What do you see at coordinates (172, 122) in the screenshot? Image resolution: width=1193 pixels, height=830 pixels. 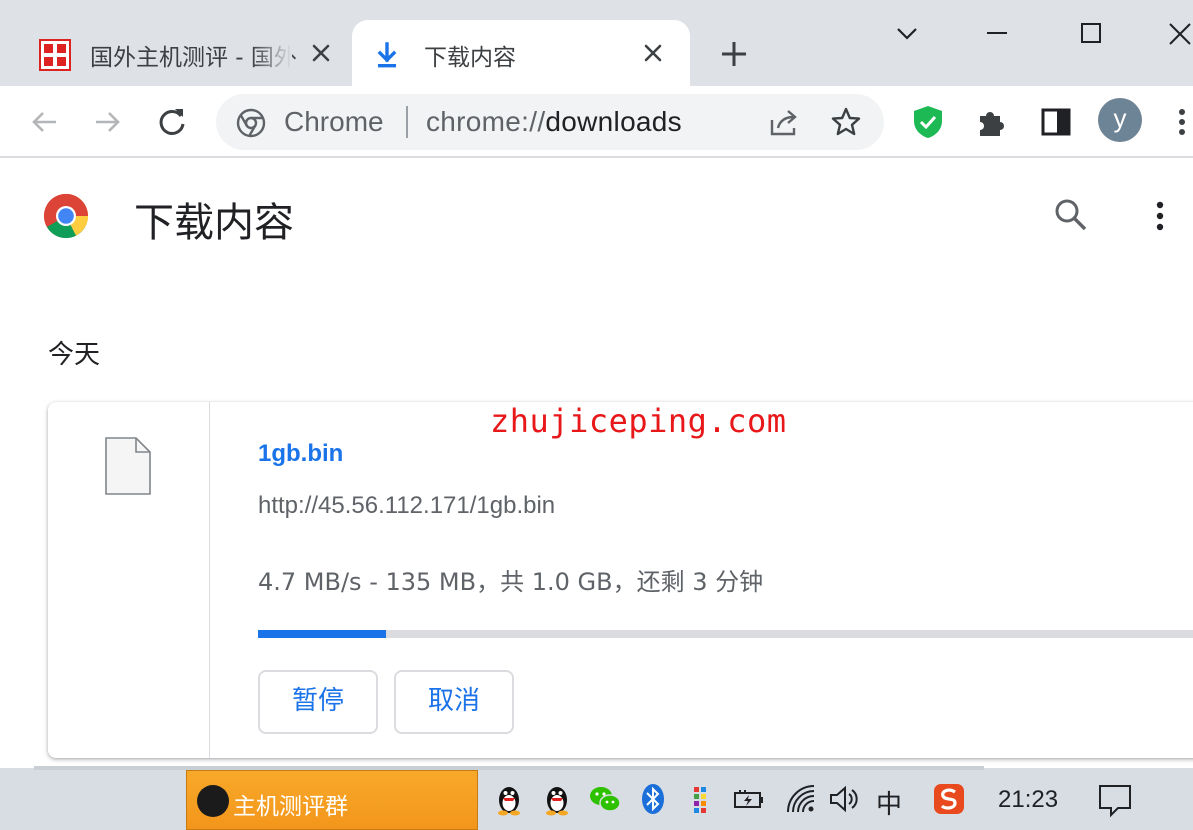 I see `reload-icon` at bounding box center [172, 122].